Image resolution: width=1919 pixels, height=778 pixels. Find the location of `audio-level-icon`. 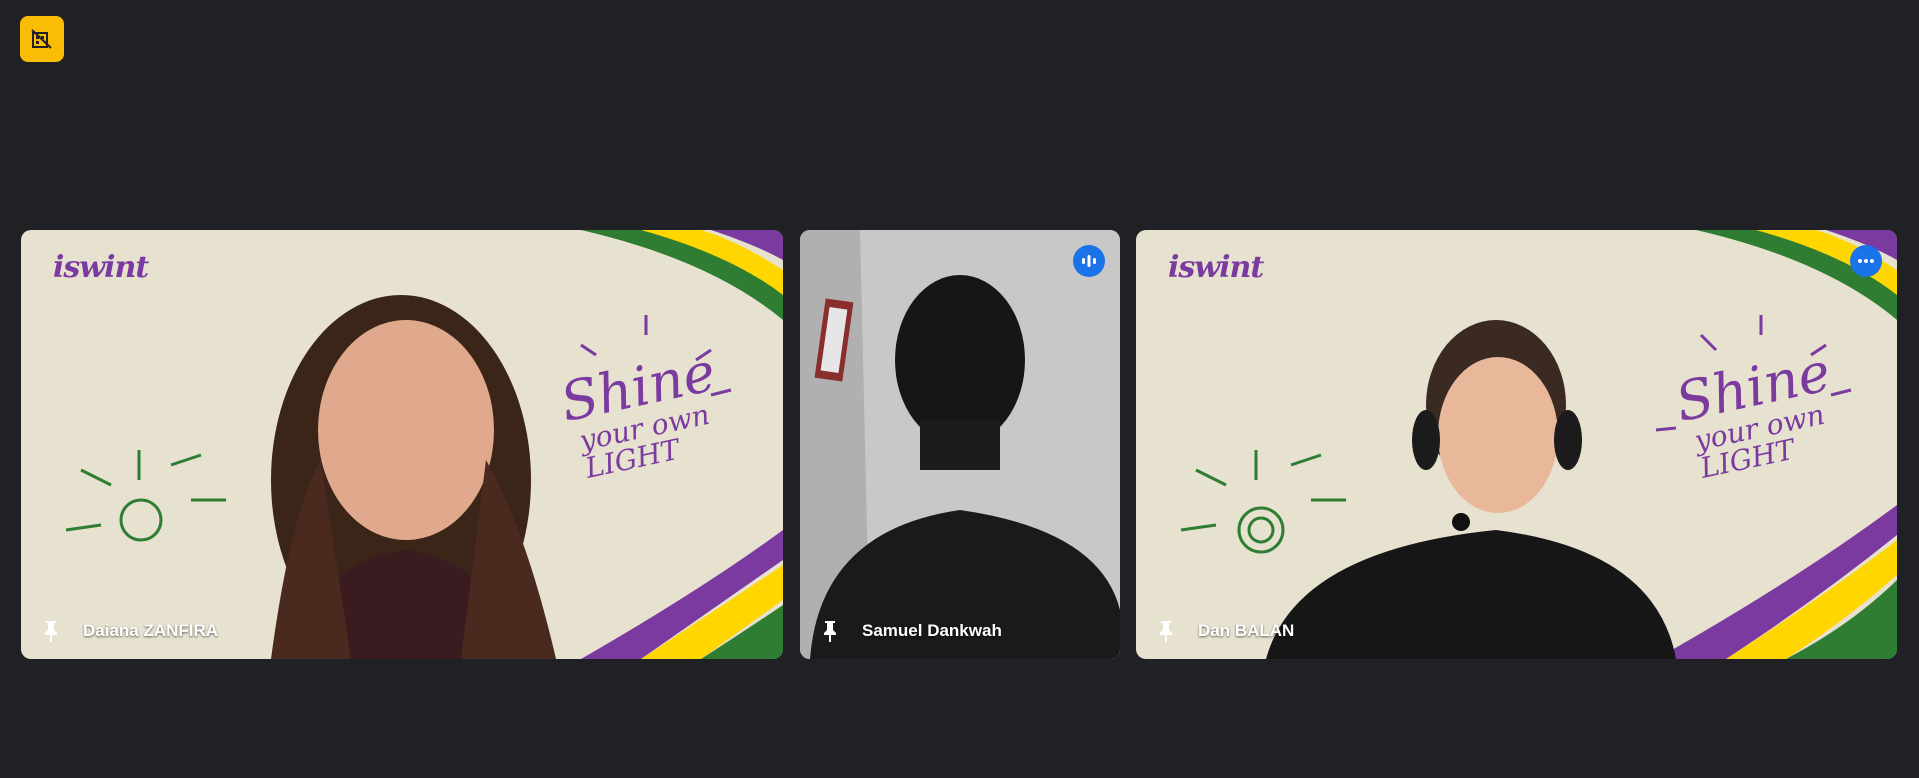

audio-level-icon is located at coordinates (1089, 261).